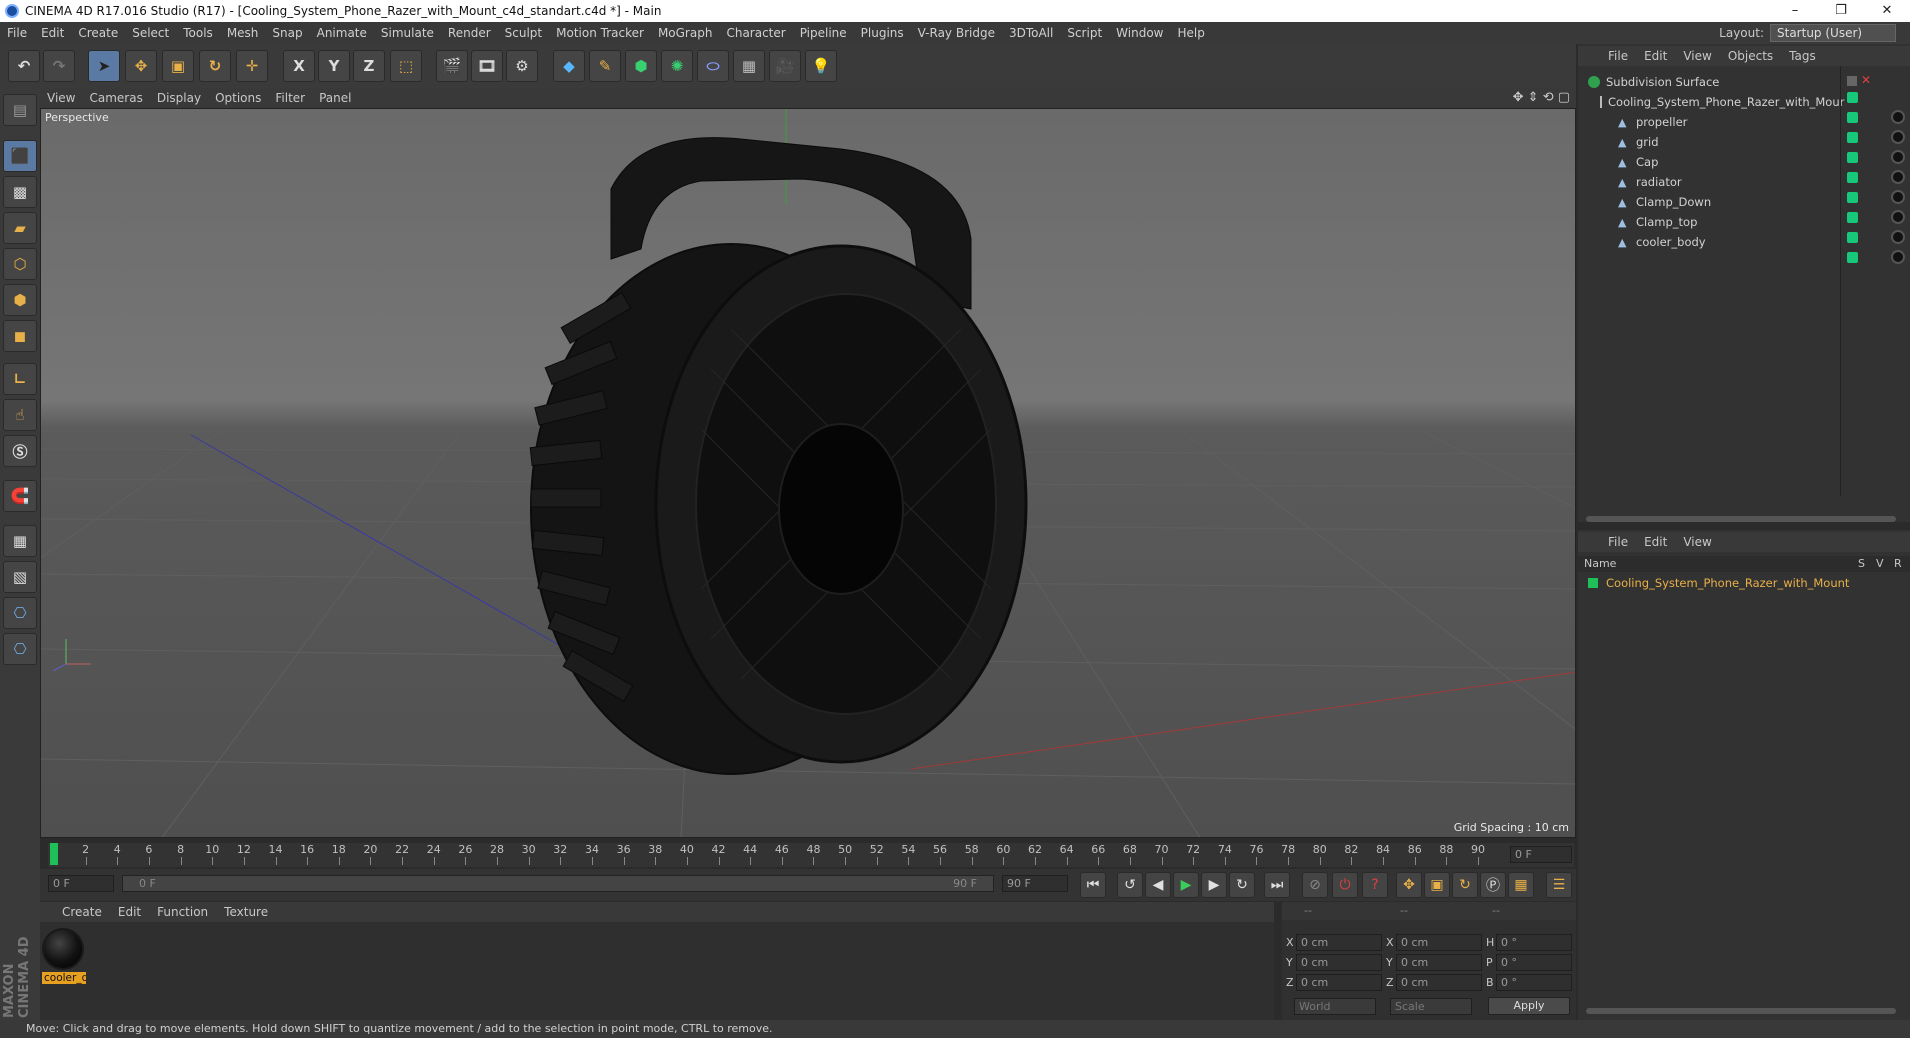  I want to click on edges-mode-icon: ⬢, so click(20, 300).